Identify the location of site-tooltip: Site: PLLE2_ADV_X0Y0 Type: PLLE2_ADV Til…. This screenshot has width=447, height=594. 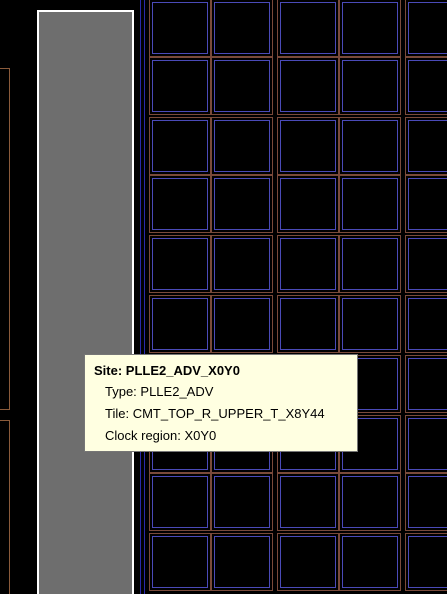
(221, 403).